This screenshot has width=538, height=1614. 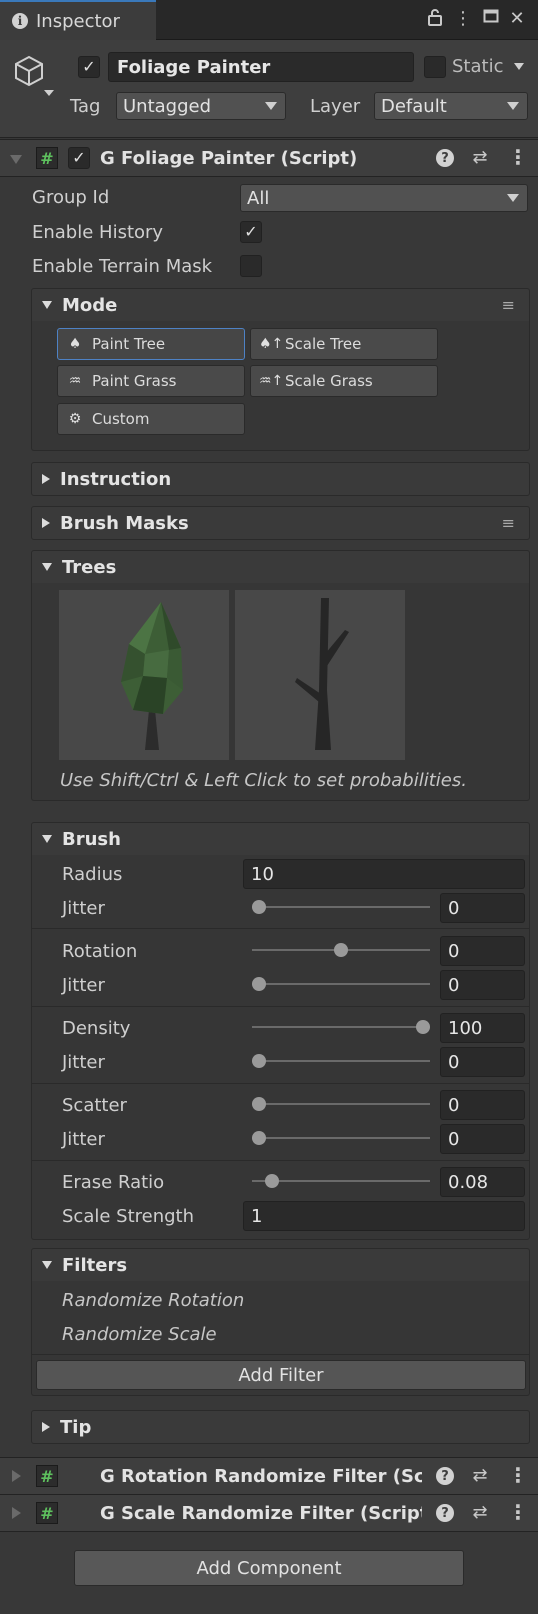 I want to click on radius-jitter-slider, so click(x=341, y=907).